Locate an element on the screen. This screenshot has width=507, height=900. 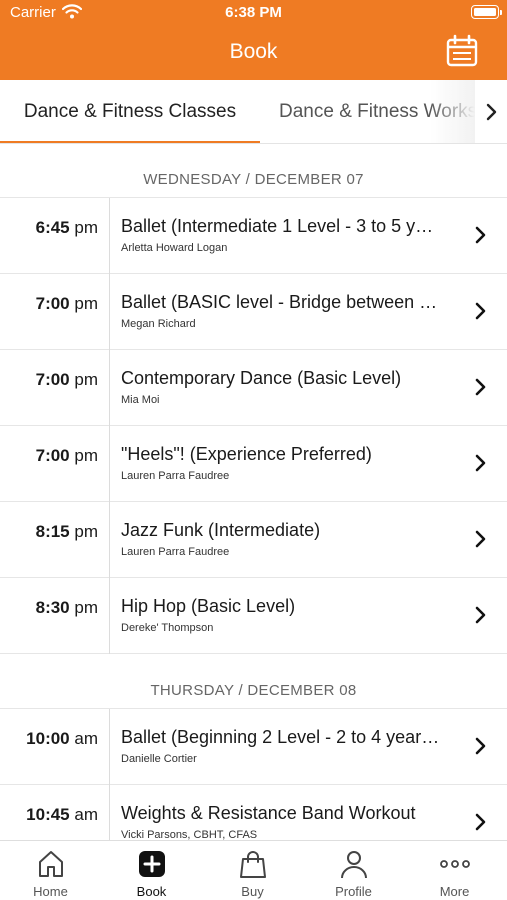
class-time: 10:45 am is located at coordinates (62, 814).